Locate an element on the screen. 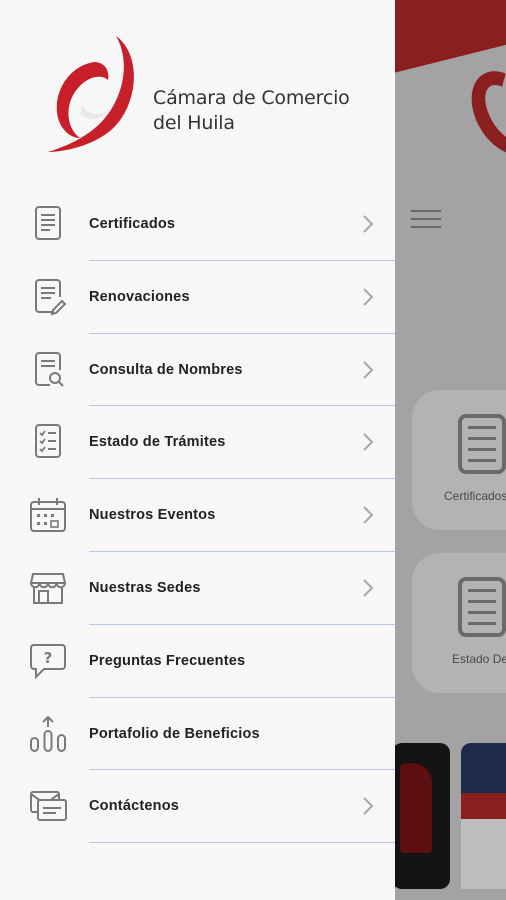  estado-tramites-card: Estado De Trámites is located at coordinates (459, 623).